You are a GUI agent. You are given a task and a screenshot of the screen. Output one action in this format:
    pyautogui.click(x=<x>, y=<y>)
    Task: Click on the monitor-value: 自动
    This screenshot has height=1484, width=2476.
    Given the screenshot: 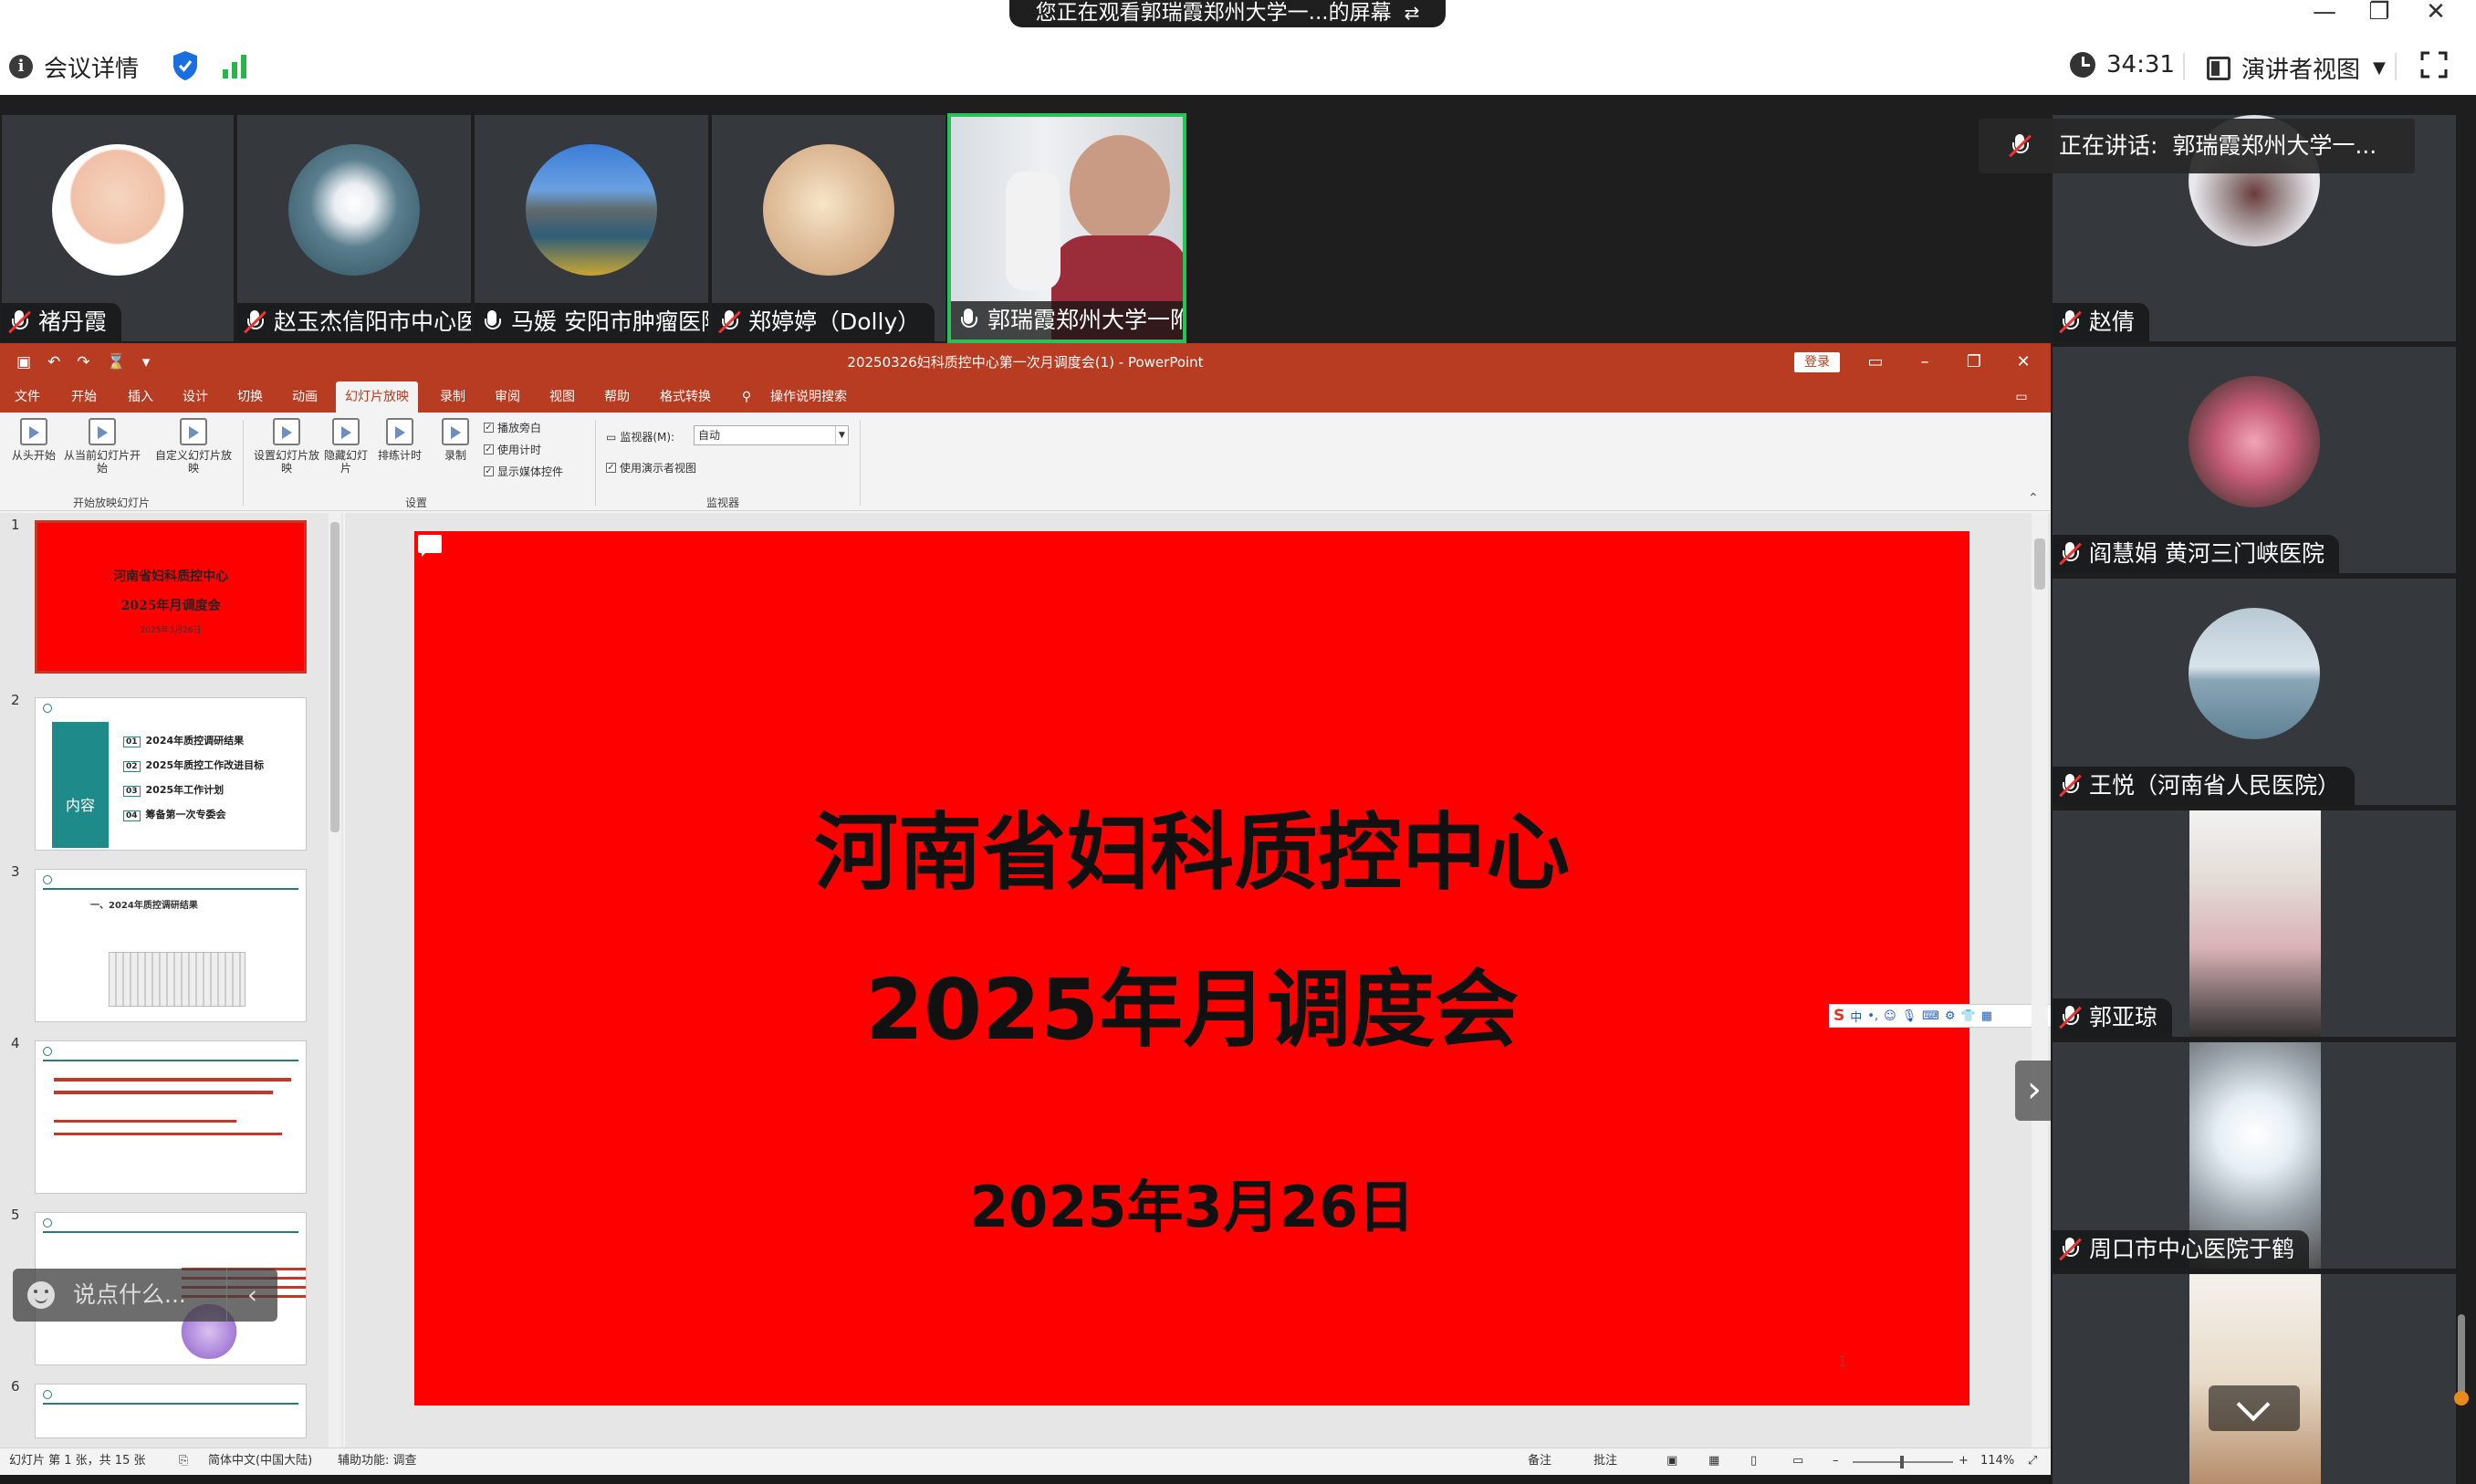 What is the action you would take?
    pyautogui.click(x=709, y=435)
    